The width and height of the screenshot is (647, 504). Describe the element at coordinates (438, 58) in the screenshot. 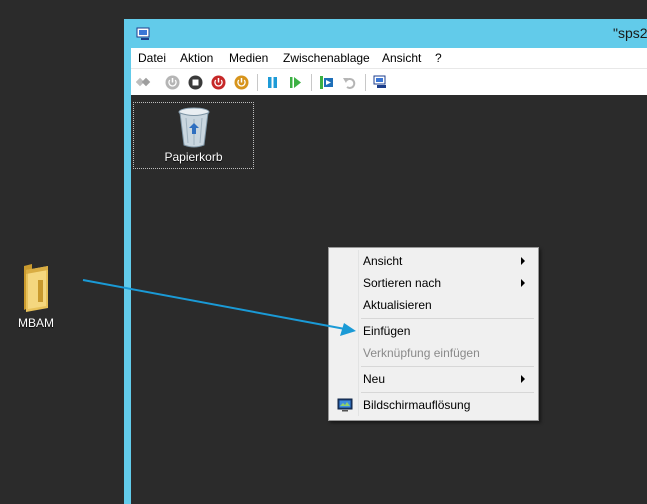

I see `menu-help: ?` at that location.